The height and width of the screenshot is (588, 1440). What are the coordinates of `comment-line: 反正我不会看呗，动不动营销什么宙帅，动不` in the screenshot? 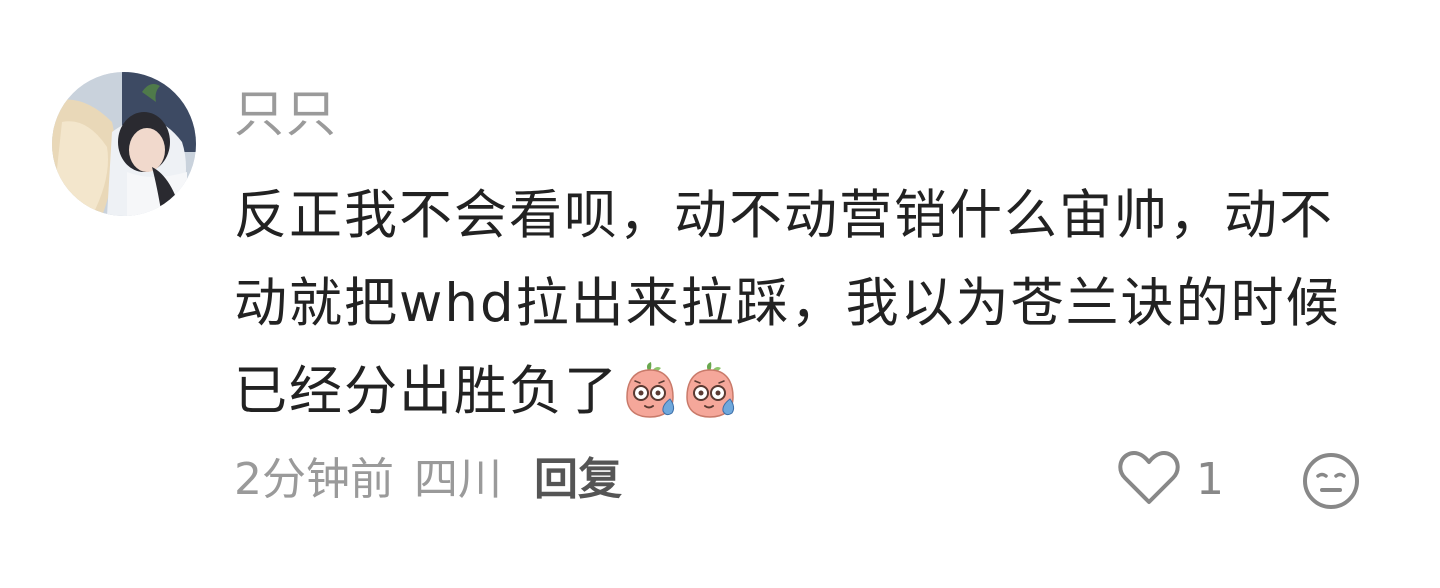 It's located at (784, 215).